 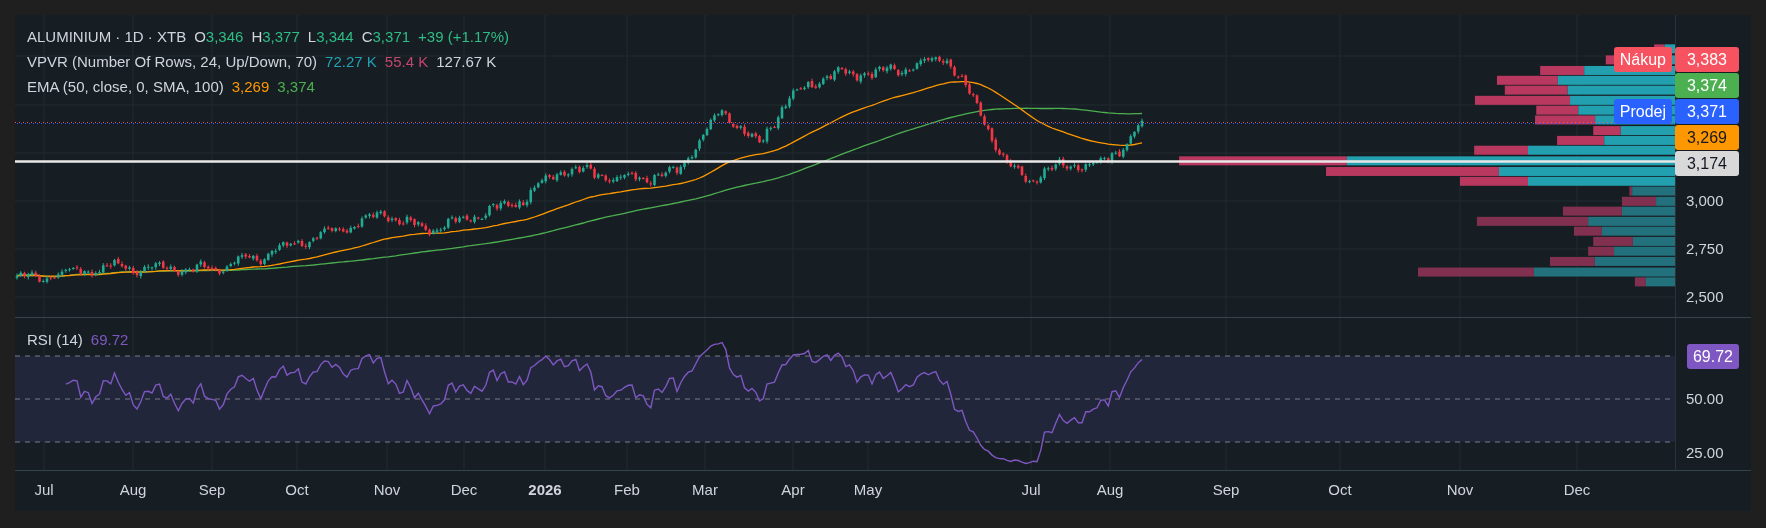 I want to click on price-tag: 3,383, so click(x=1707, y=59).